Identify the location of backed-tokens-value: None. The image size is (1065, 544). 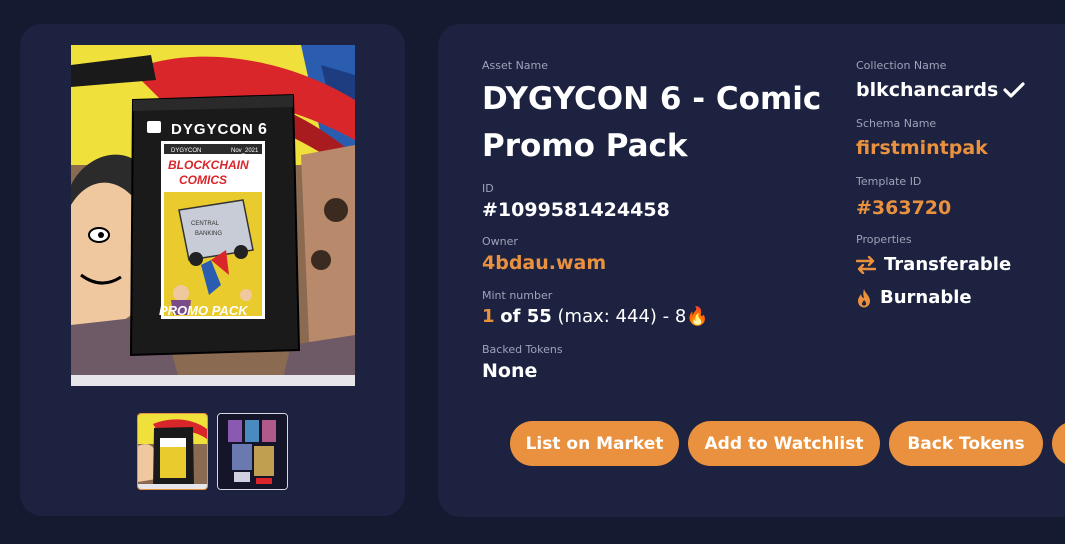
(510, 371).